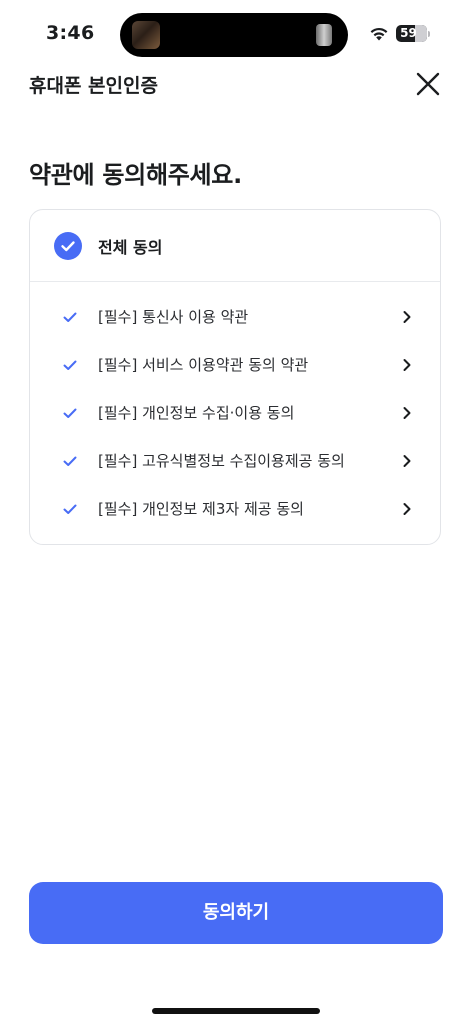 The width and height of the screenshot is (472, 1024). I want to click on term-item-label: [필수] 고유식별정보 수집이용제공 동의, so click(221, 461).